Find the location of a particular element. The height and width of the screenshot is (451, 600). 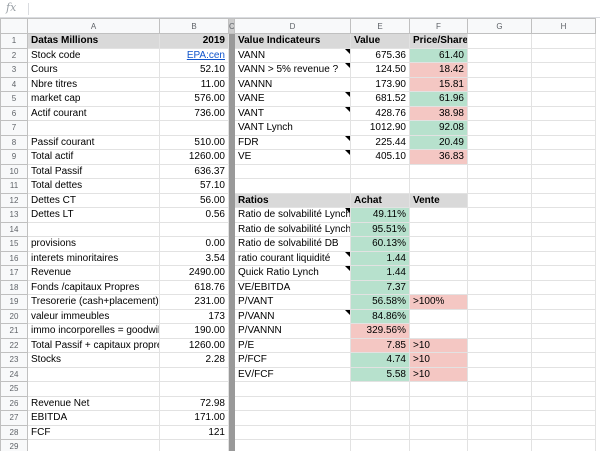

cell-b: 121 is located at coordinates (194, 432).